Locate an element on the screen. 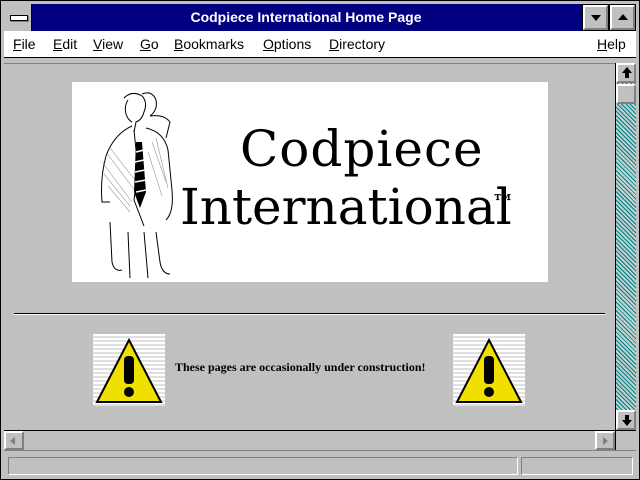 The width and height of the screenshot is (640, 480). window-title: Codpiece International Home Page is located at coordinates (306, 17).